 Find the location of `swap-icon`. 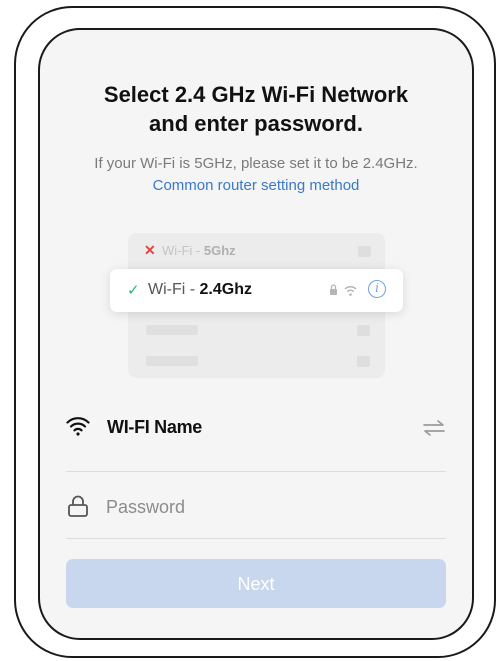

swap-icon is located at coordinates (434, 430).